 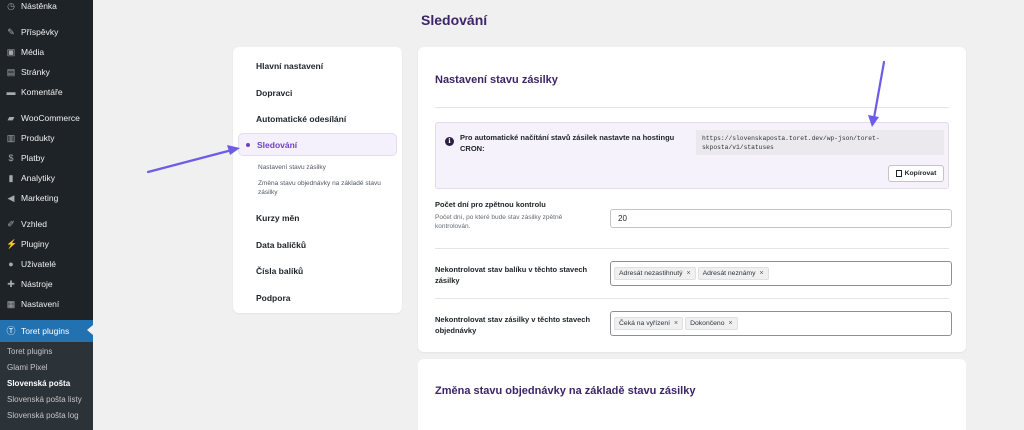 I want to click on menu-label: Nástroje, so click(x=37, y=284).